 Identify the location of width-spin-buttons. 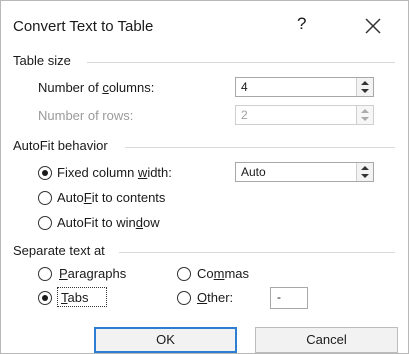
(364, 172).